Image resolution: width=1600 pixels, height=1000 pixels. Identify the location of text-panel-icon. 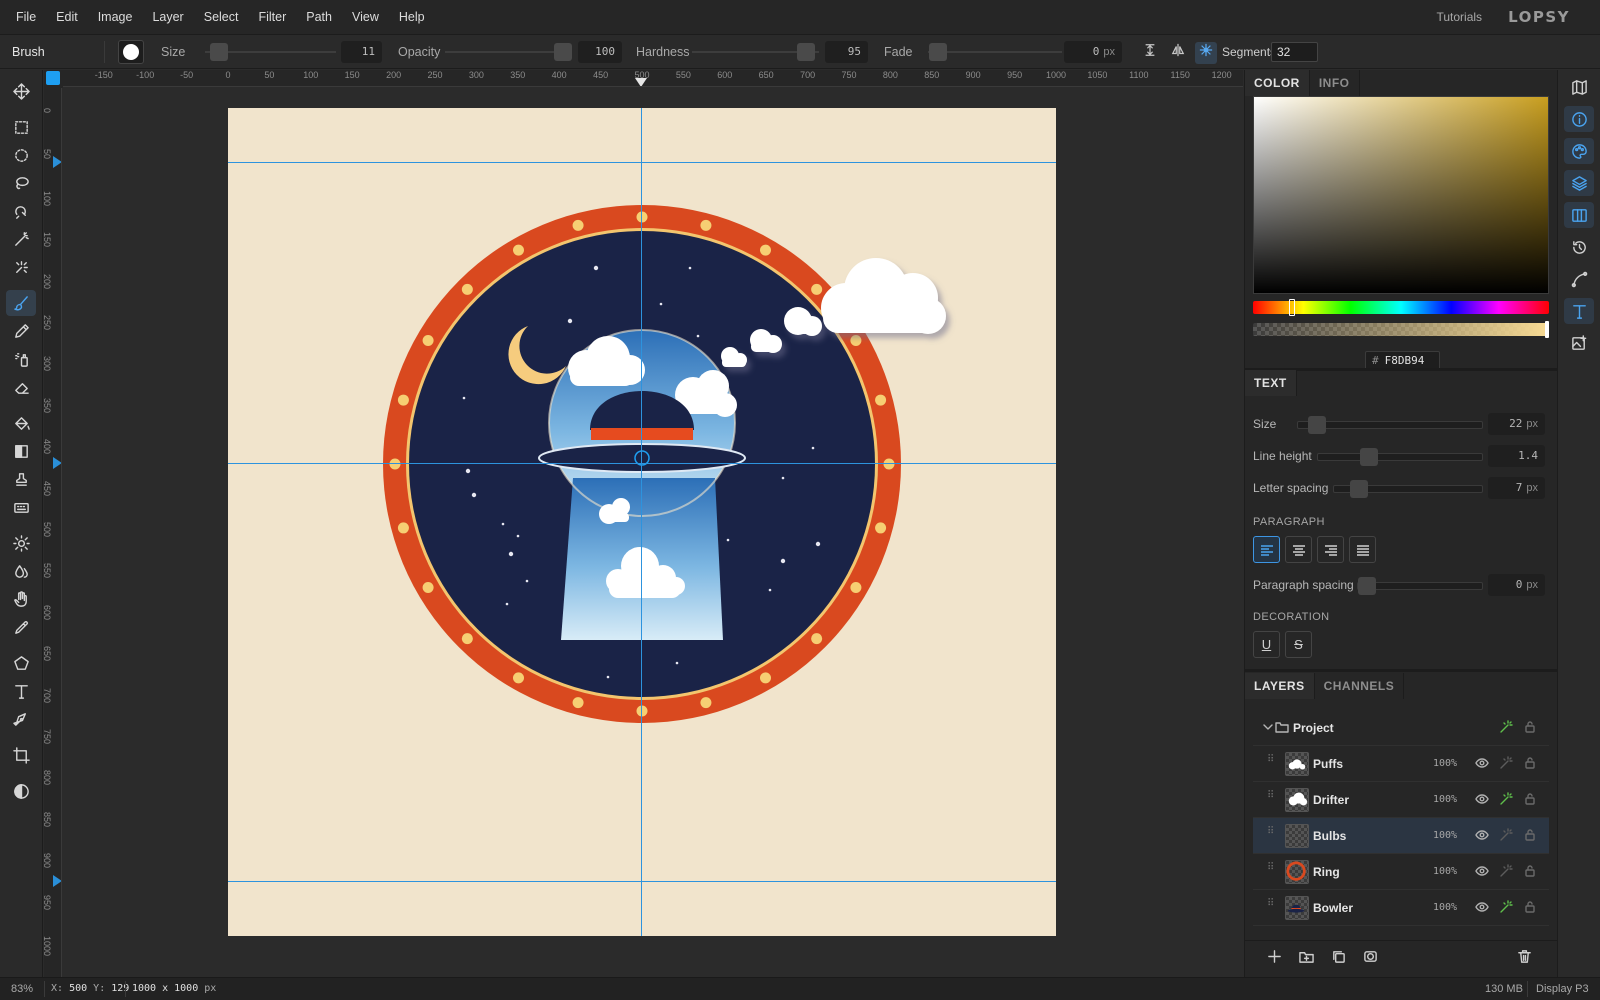
(1579, 311).